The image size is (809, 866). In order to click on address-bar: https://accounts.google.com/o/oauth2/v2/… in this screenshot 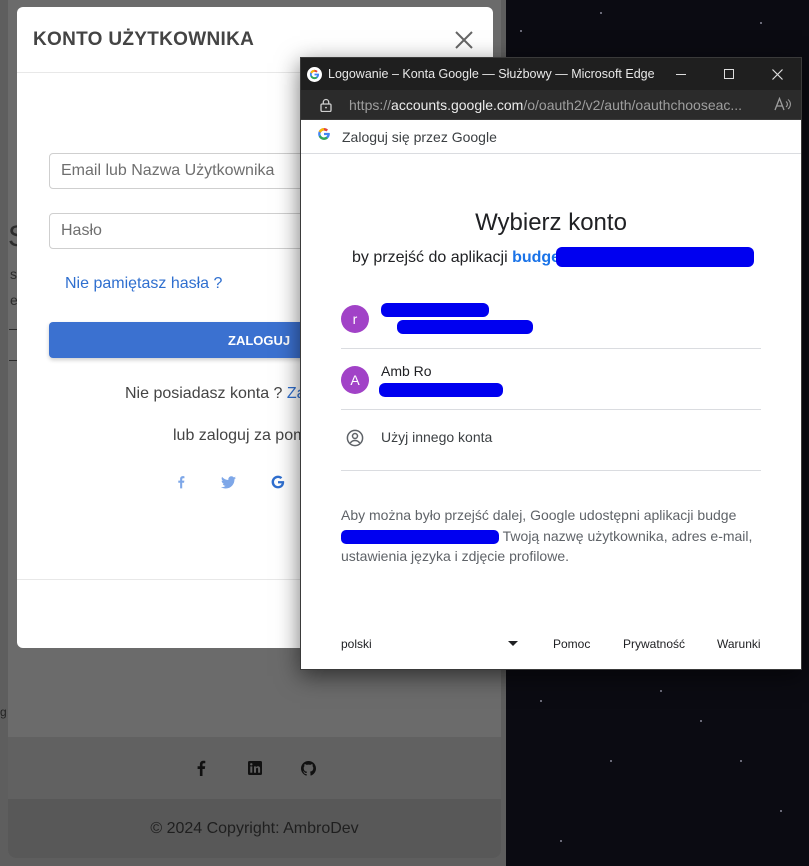, I will do `click(551, 105)`.